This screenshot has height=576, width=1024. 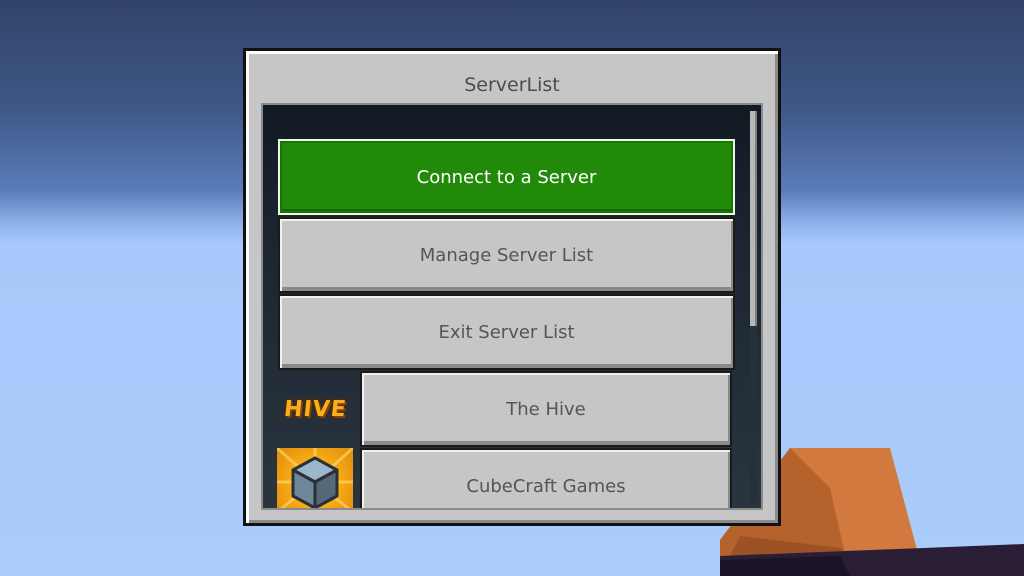 I want to click on server-name: The Hive, so click(x=546, y=409).